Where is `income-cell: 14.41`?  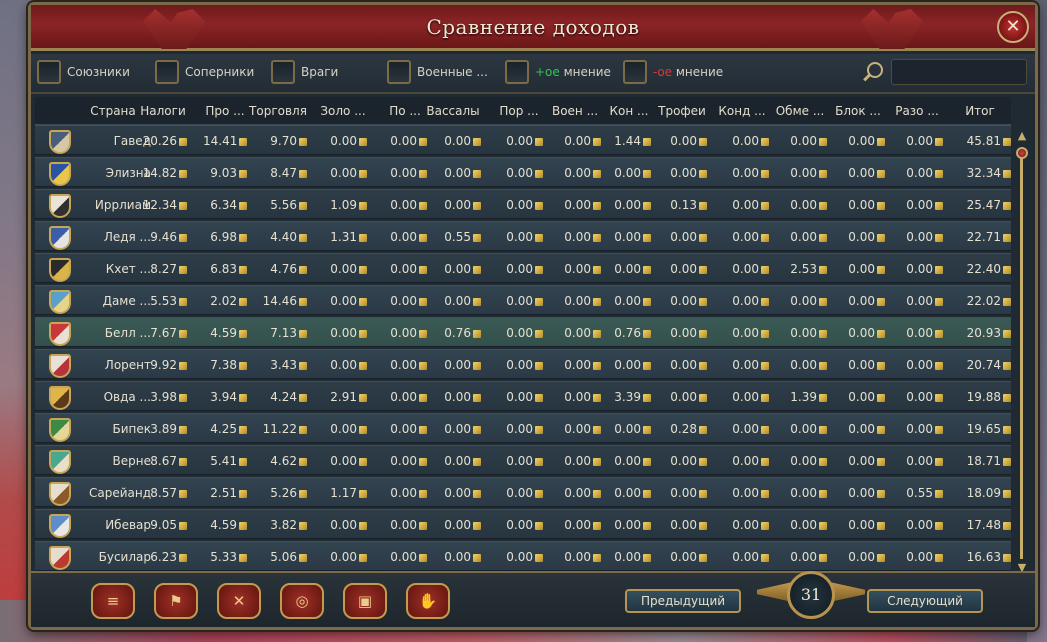 income-cell: 14.41 is located at coordinates (225, 141).